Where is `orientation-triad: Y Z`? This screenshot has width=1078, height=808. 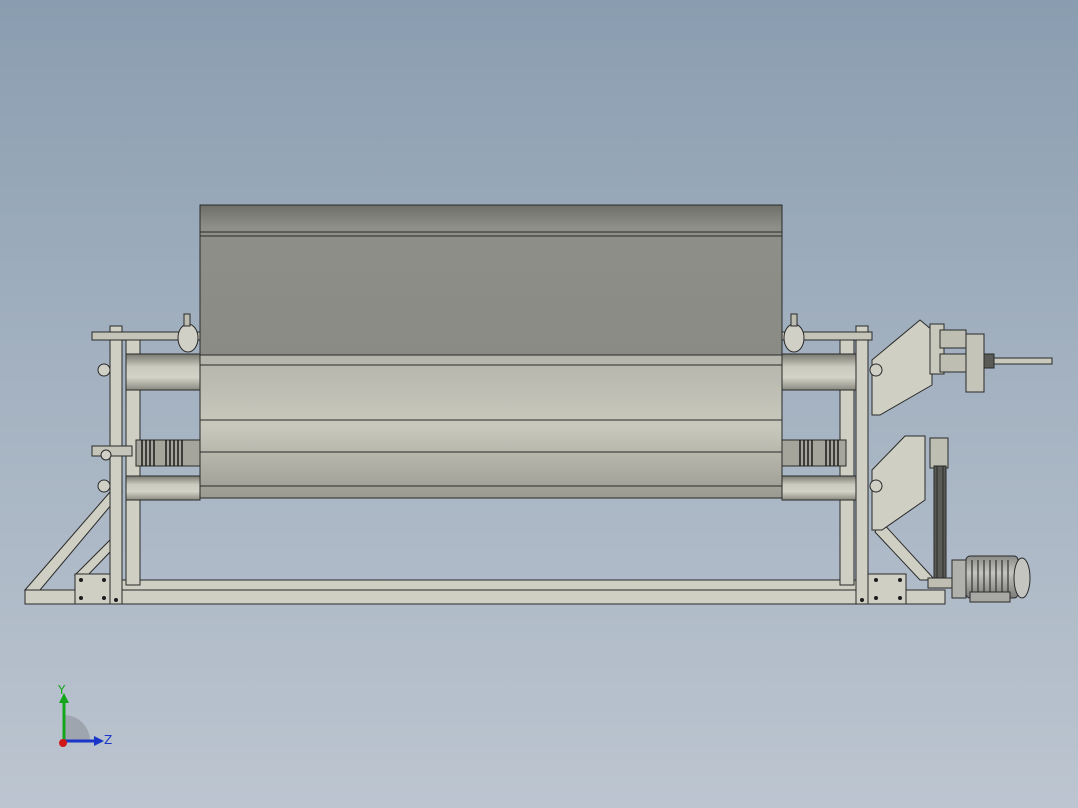
orientation-triad: Y Z is located at coordinates (85, 720).